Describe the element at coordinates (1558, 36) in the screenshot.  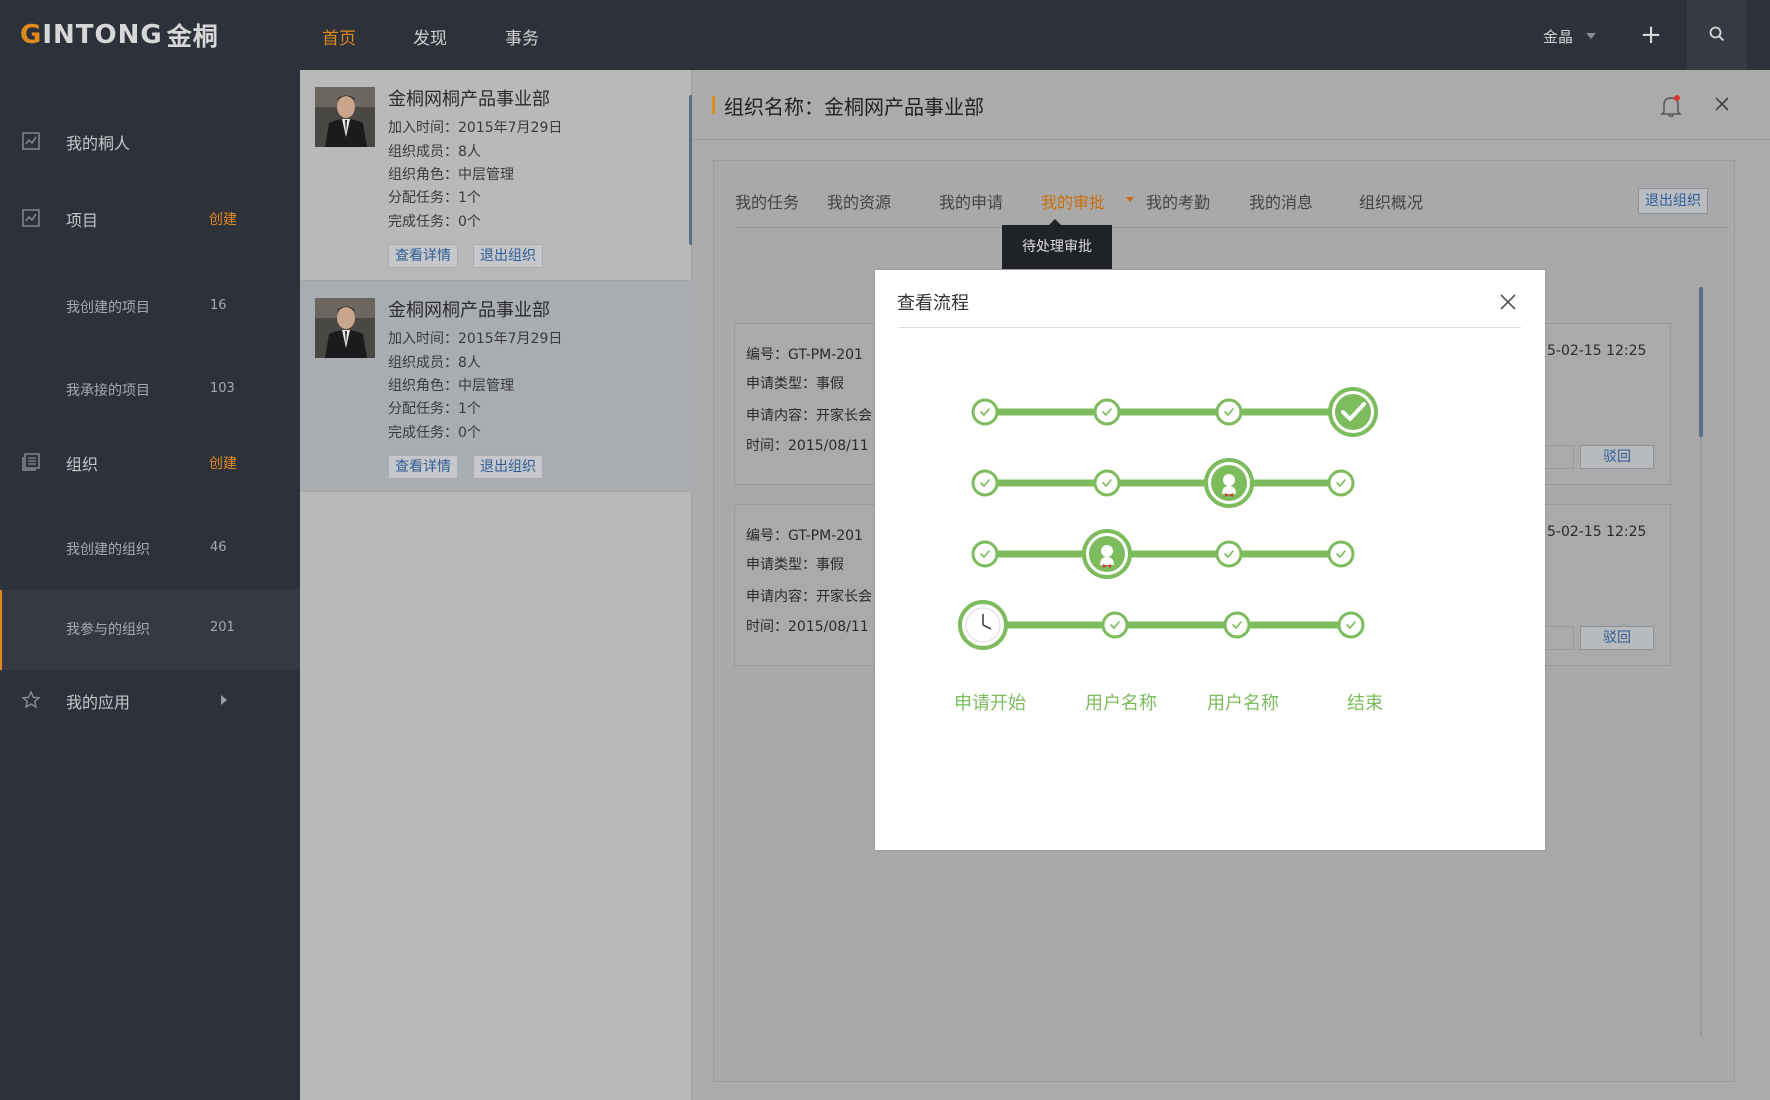
I see `user-menu: 金晶` at that location.